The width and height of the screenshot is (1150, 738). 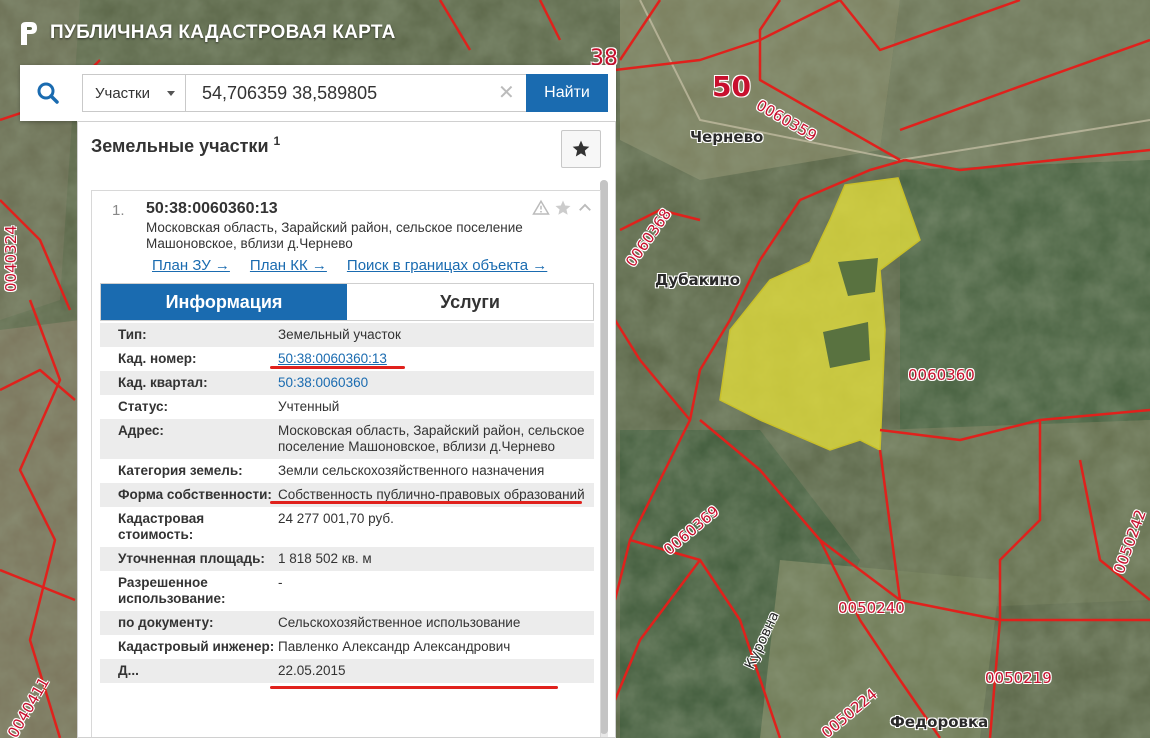 I want to click on search-icon, so click(x=48, y=93).